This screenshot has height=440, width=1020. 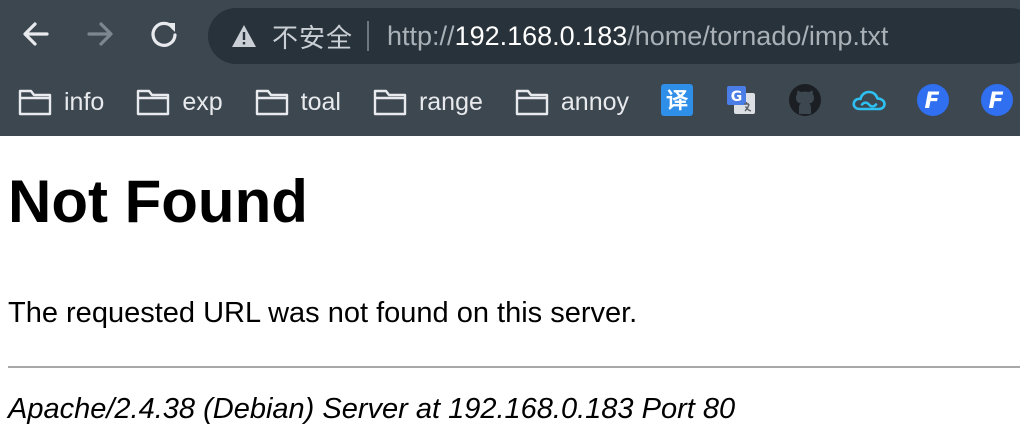 What do you see at coordinates (312, 36) in the screenshot?
I see `security-label: 不安全` at bounding box center [312, 36].